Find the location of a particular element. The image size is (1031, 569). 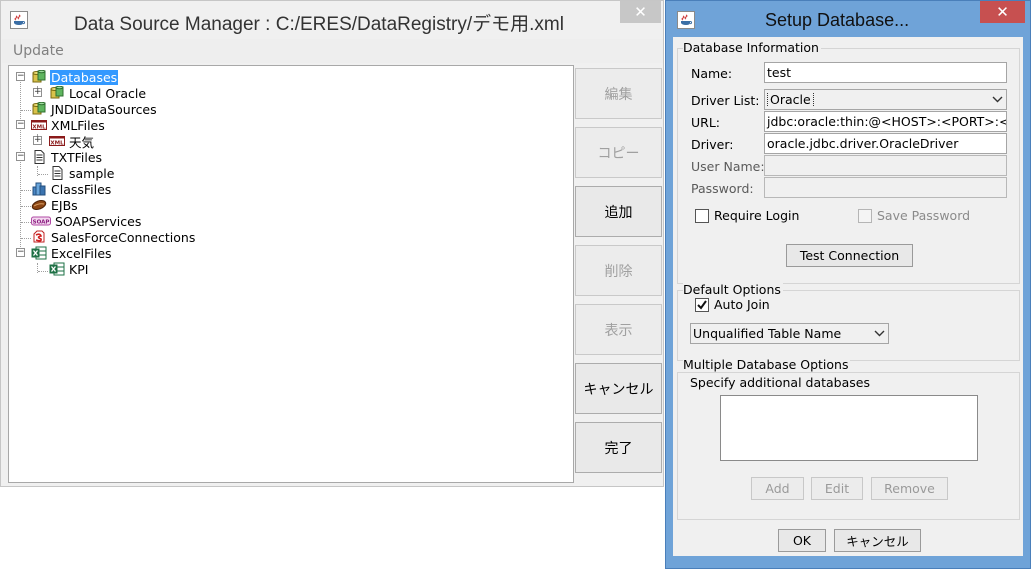

add-database-button: Add is located at coordinates (777, 488).